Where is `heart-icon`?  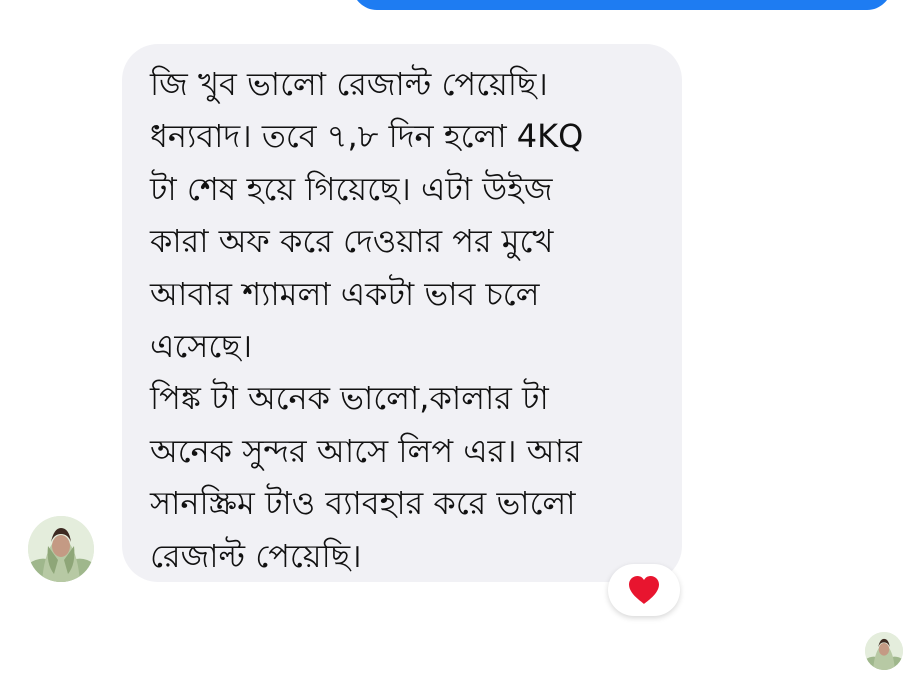
heart-icon is located at coordinates (644, 590).